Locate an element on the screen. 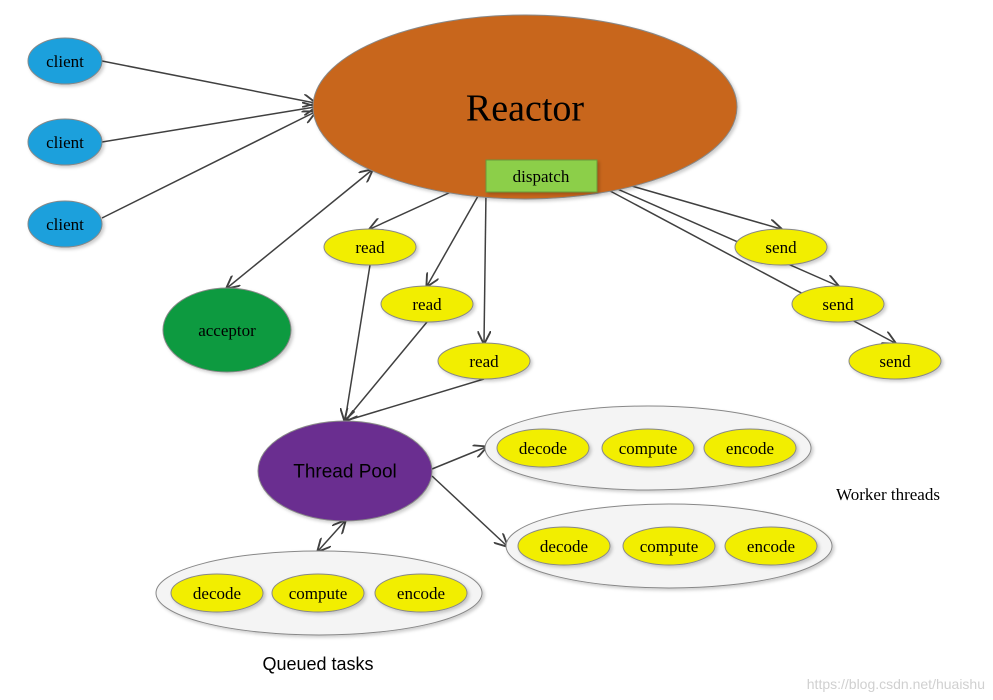  queued-tasks-label: Queued tasks is located at coordinates (317, 664).